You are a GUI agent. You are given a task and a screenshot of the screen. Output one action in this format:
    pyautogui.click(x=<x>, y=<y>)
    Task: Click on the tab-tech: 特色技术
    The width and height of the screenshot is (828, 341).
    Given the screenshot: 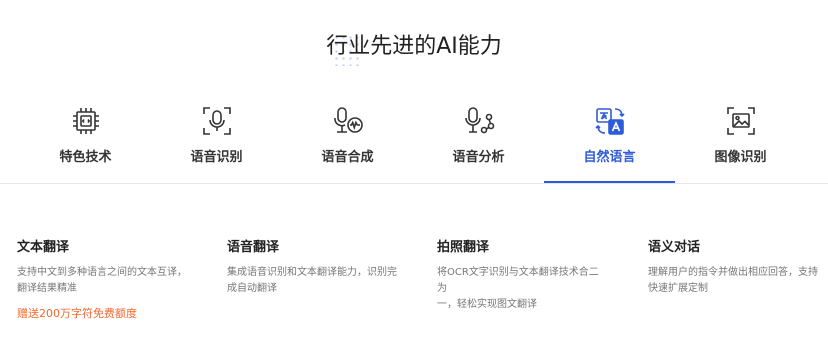 What is the action you would take?
    pyautogui.click(x=85, y=141)
    